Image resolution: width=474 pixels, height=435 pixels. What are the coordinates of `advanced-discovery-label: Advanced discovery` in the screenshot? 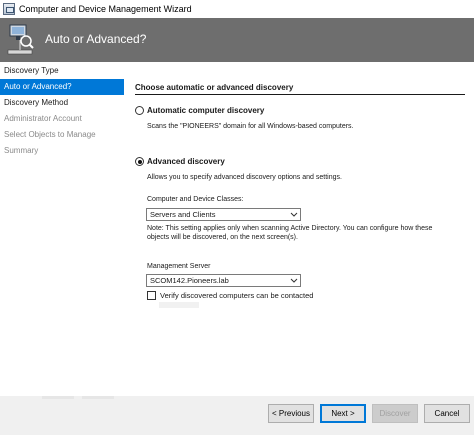 It's located at (186, 161).